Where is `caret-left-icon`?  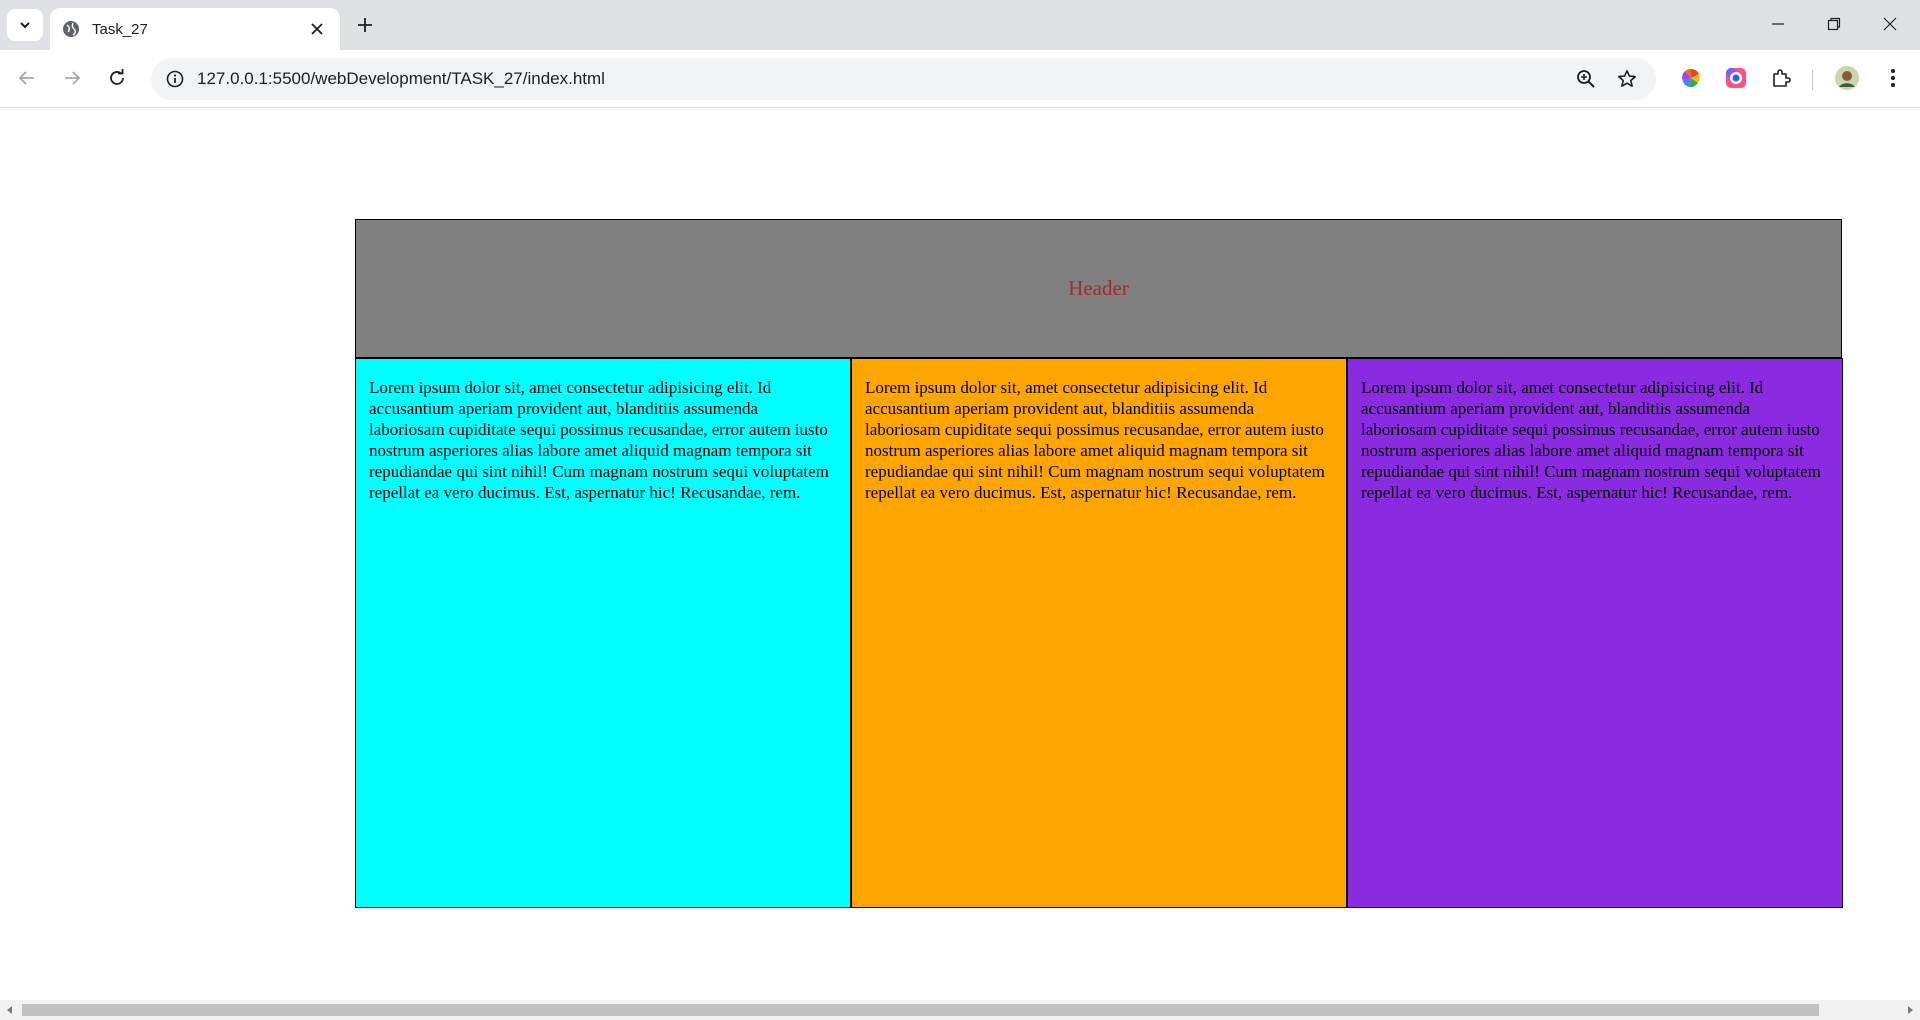
caret-left-icon is located at coordinates (9, 1010).